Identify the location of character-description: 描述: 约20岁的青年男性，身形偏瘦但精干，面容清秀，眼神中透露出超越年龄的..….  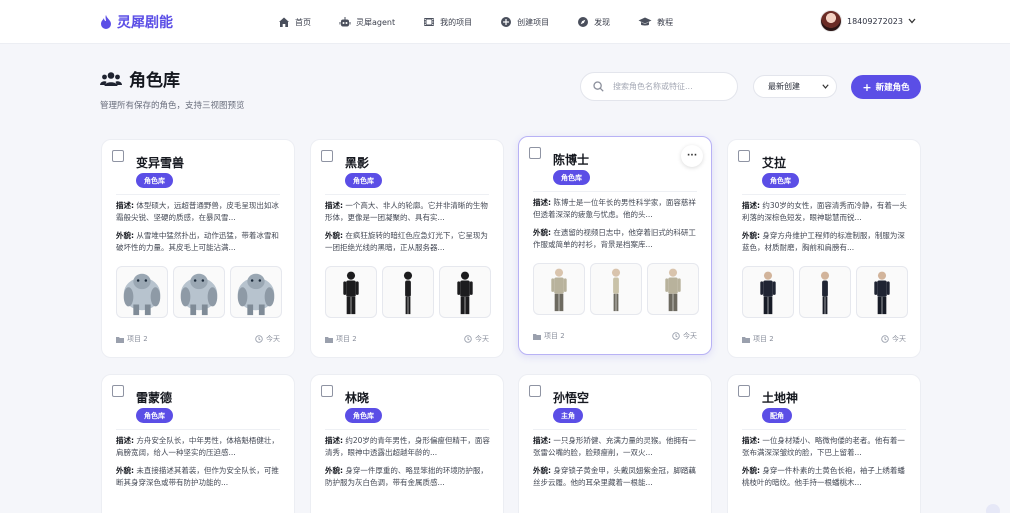
(407, 446).